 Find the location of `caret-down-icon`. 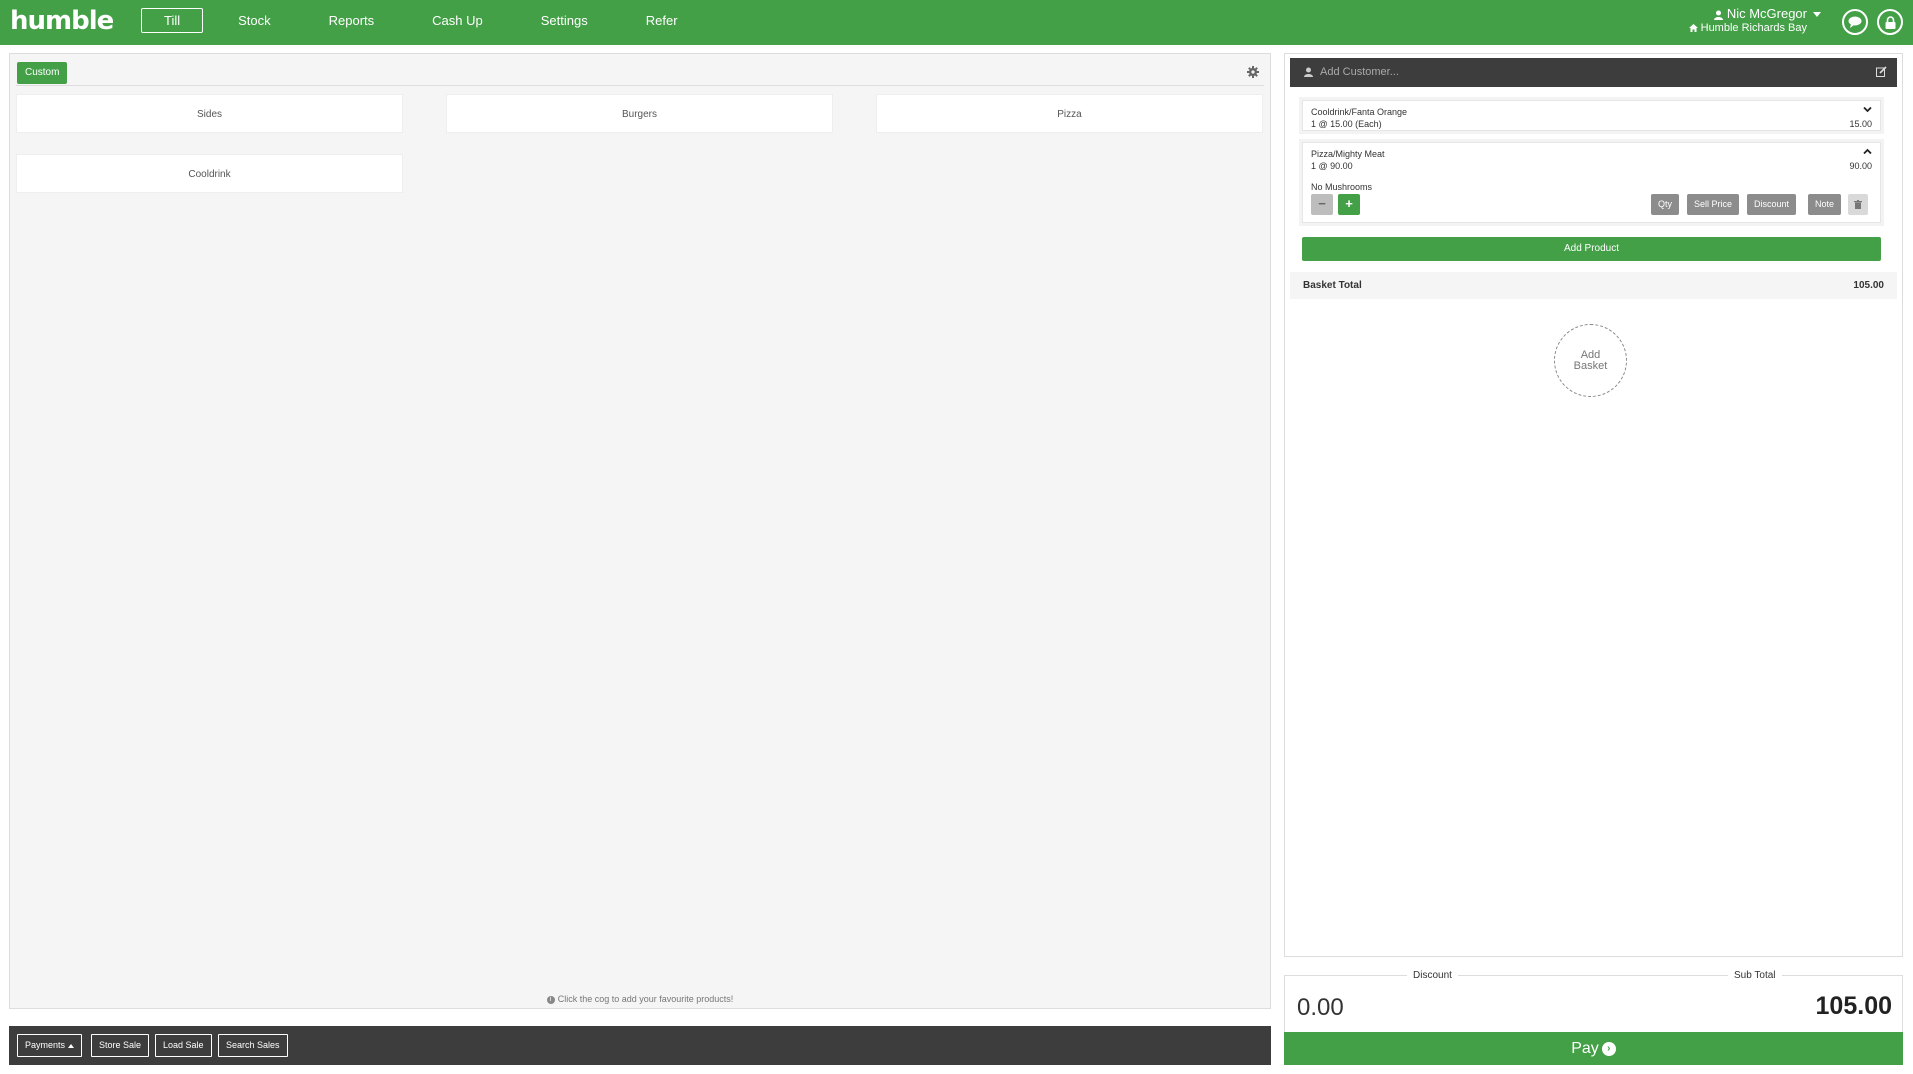

caret-down-icon is located at coordinates (1817, 15).